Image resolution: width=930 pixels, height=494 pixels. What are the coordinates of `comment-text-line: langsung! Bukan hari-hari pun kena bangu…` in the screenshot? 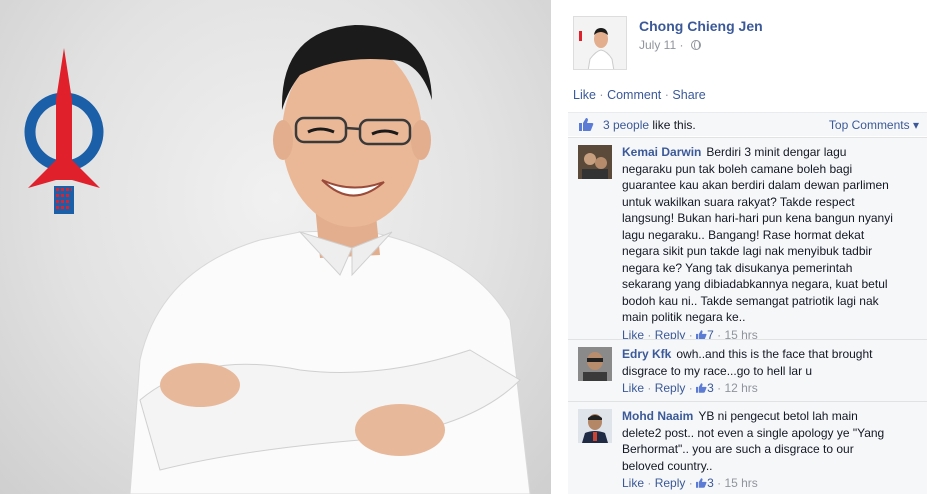 It's located at (757, 218).